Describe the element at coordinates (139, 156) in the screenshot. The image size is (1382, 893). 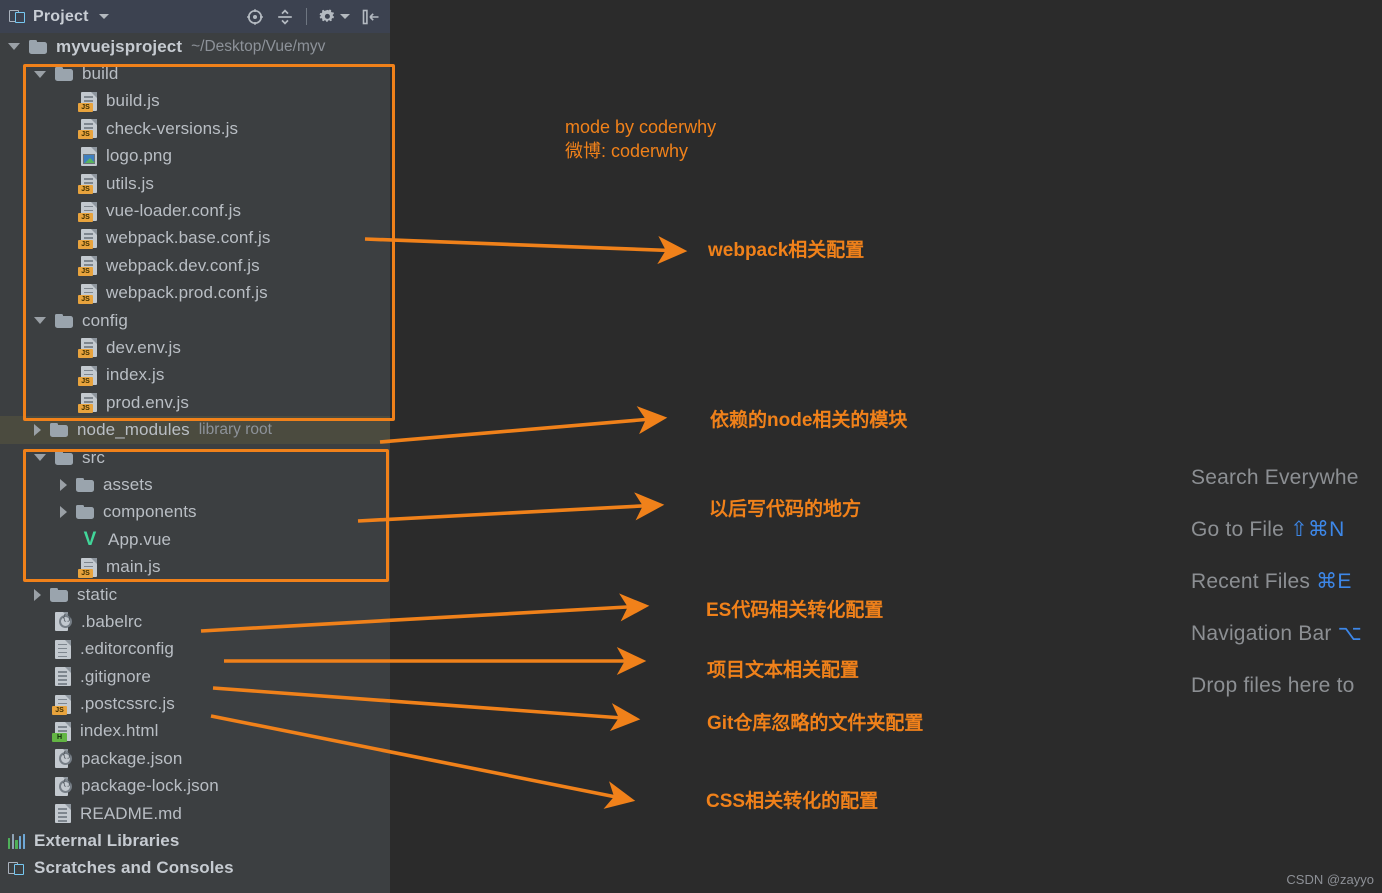
I see `tree-item-label: logo.png` at that location.